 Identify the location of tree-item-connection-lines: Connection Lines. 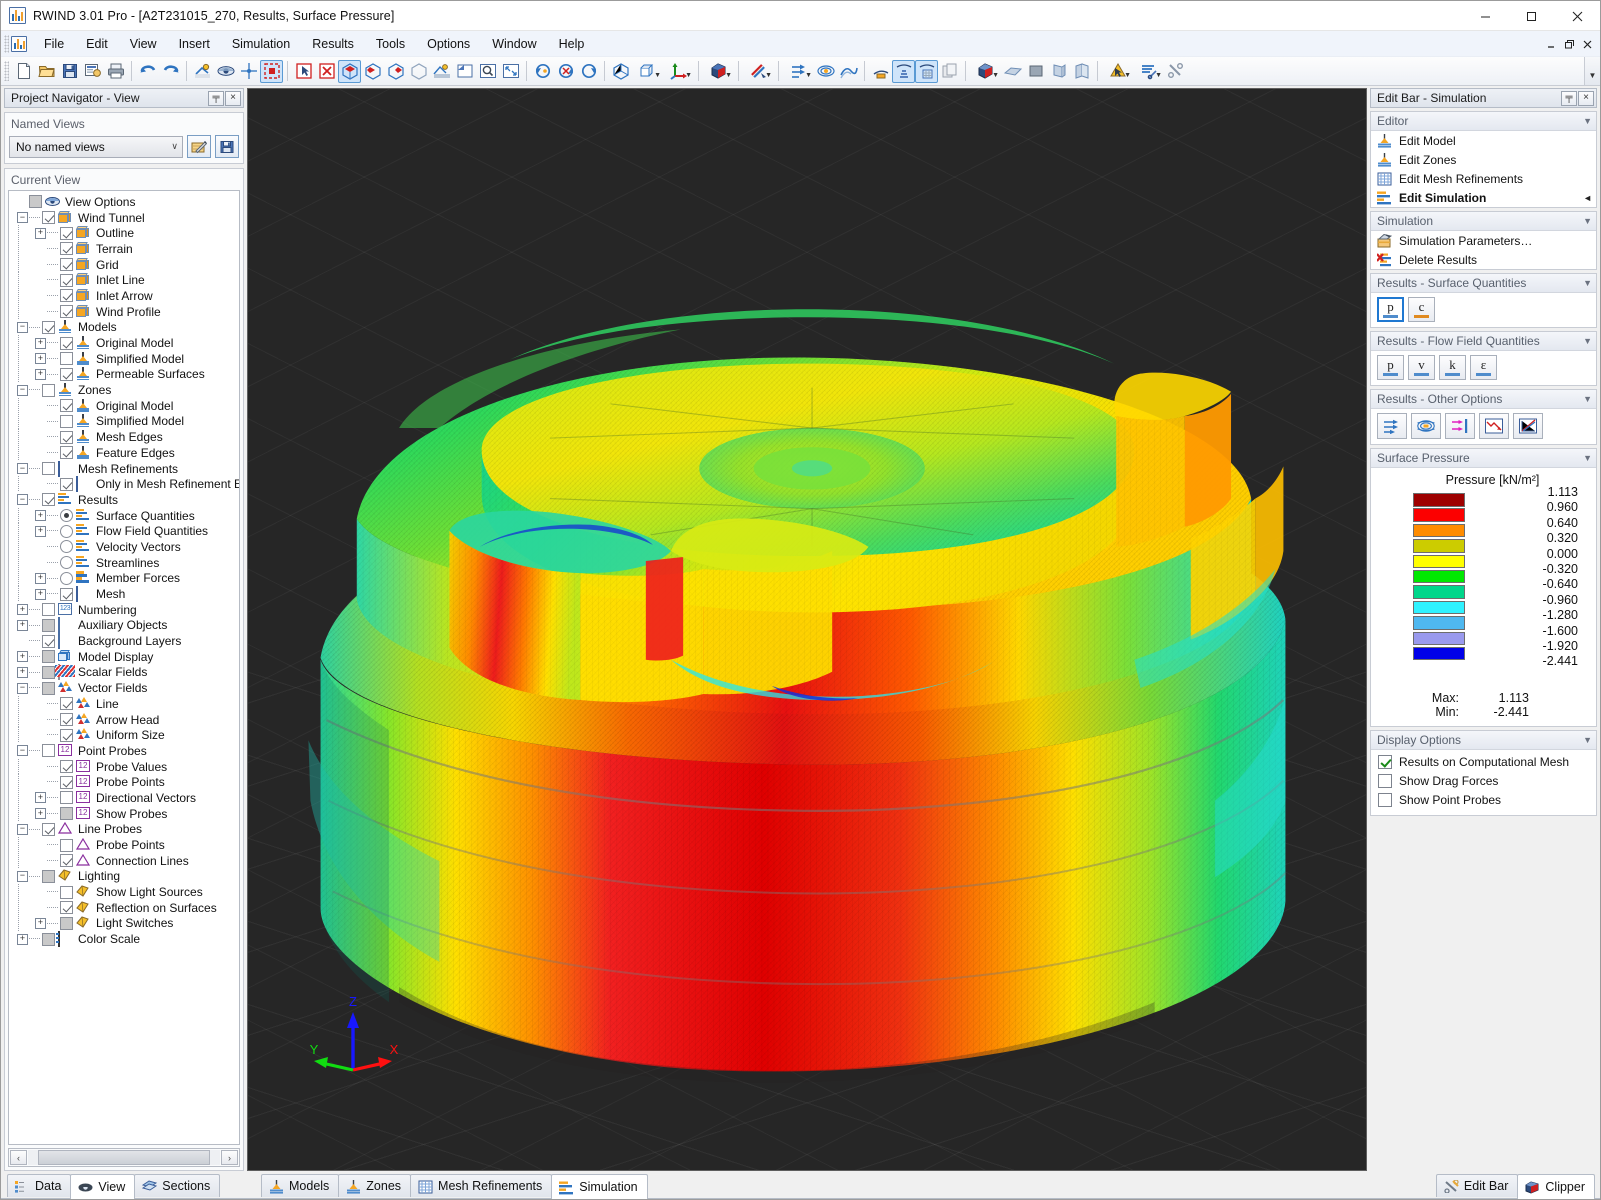
(126, 860).